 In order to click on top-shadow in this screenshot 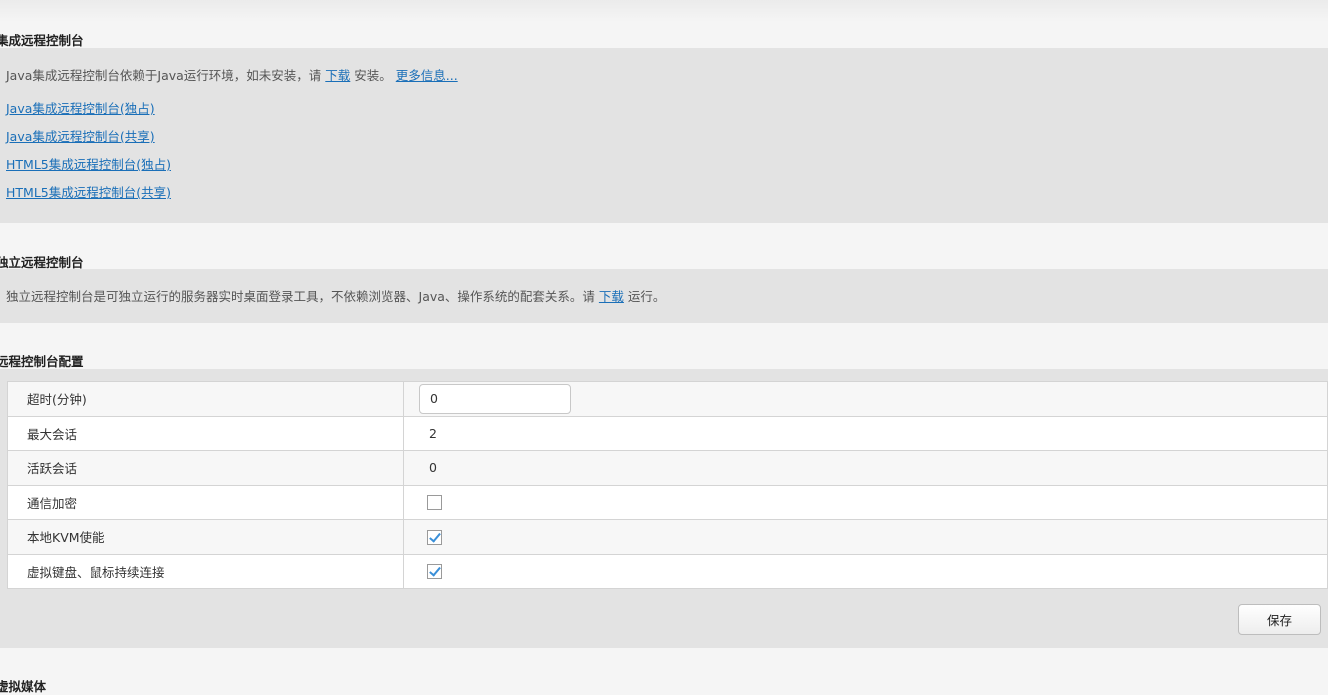, I will do `click(664, 11)`.